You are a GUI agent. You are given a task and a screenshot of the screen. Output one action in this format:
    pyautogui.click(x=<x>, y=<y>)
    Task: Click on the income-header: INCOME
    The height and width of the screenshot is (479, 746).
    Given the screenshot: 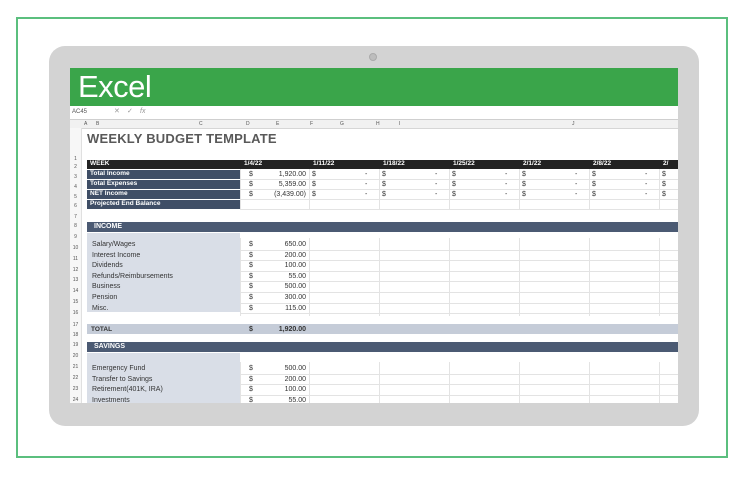 What is the action you would take?
    pyautogui.click(x=382, y=227)
    